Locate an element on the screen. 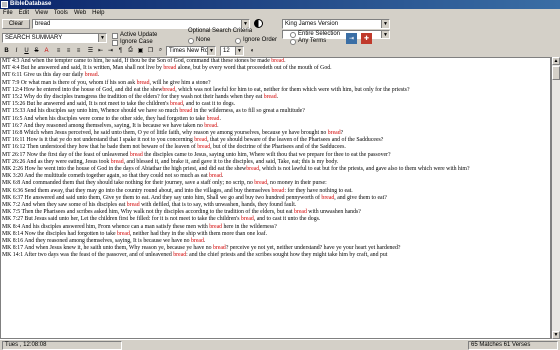  ignore-case-label: Ignore Case is located at coordinates (136, 42).